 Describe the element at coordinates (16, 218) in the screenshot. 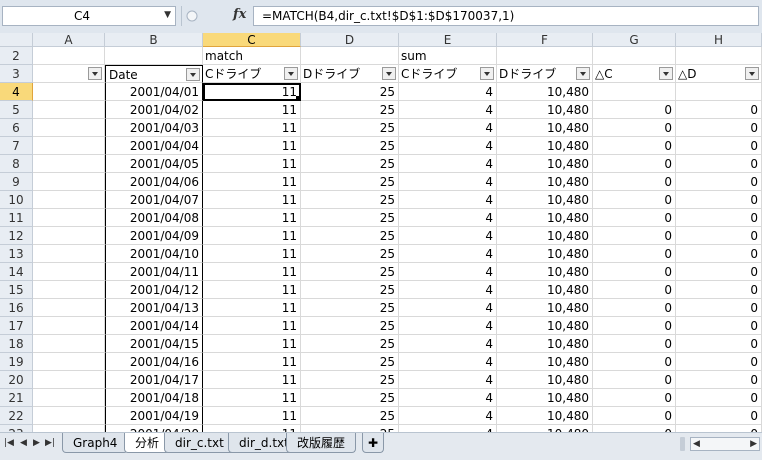

I see `row-header-11: 11` at that location.